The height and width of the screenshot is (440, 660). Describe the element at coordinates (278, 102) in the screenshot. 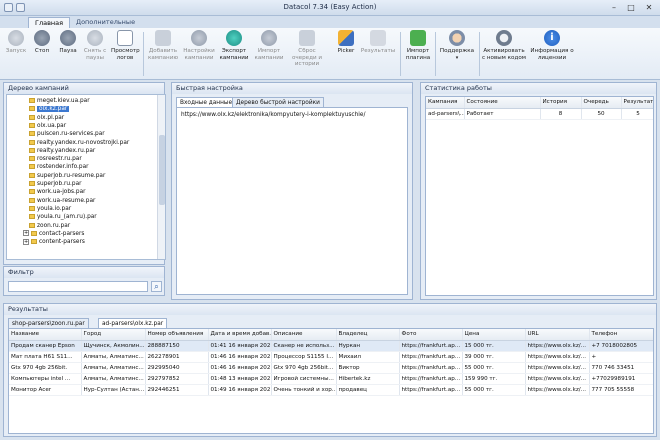

I see `tab-quick-settings-tree: Дерево быстрой настройки` at that location.